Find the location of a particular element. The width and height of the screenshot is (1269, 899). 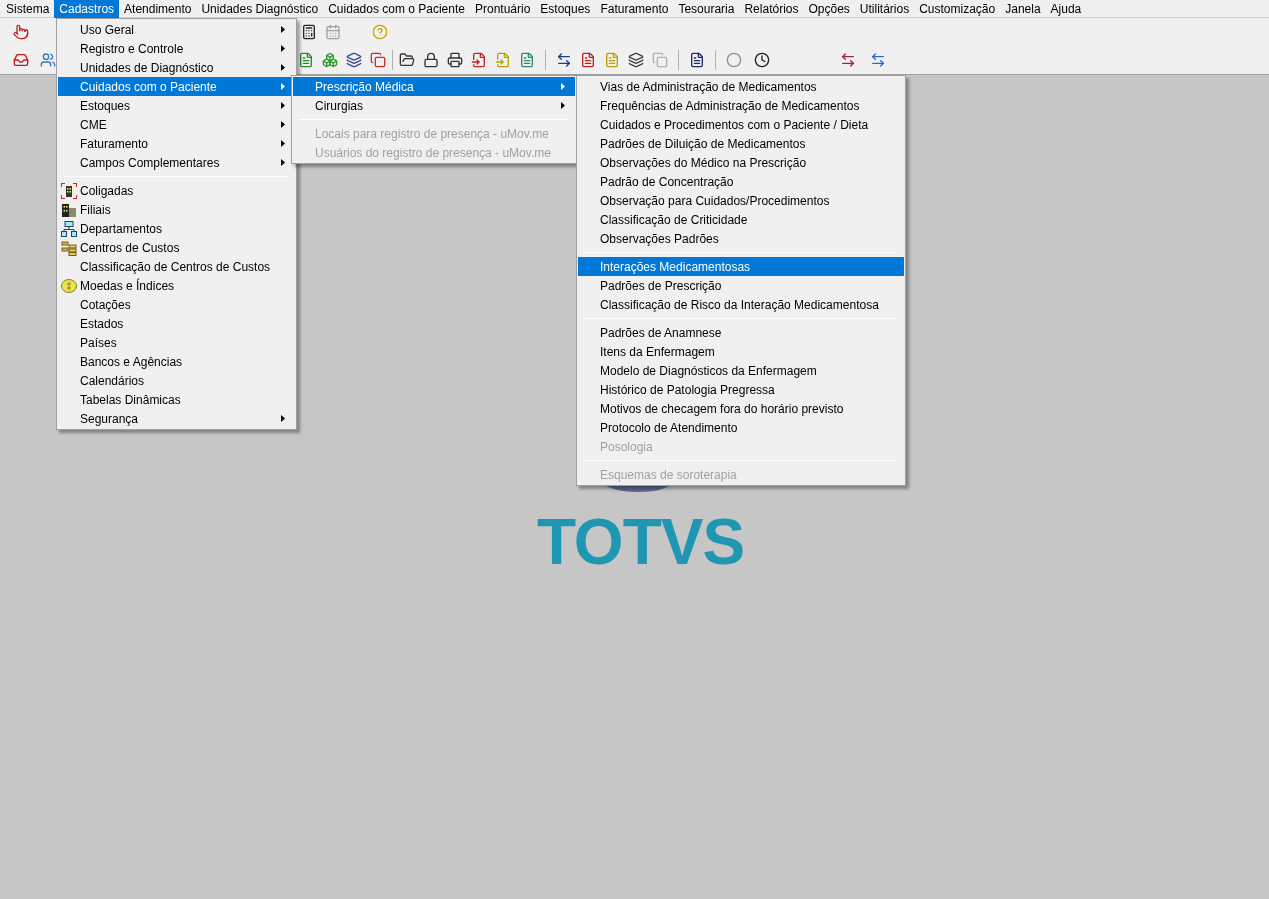

menu-item: Padrão de Concentração is located at coordinates (741, 181).